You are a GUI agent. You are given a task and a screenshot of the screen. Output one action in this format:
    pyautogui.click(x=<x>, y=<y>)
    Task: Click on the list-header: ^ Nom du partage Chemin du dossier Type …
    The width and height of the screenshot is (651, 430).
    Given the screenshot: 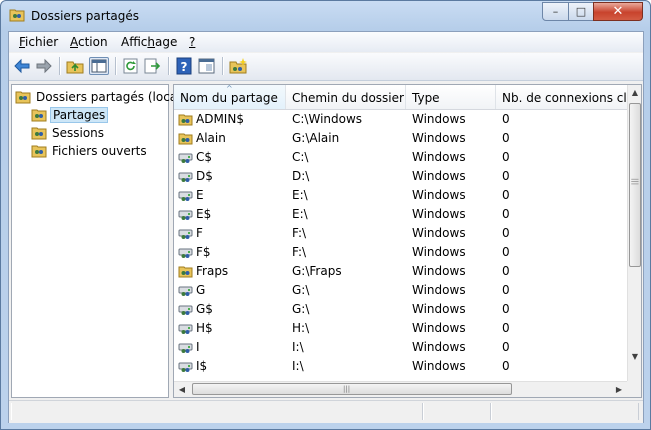 What is the action you would take?
    pyautogui.click(x=400, y=97)
    